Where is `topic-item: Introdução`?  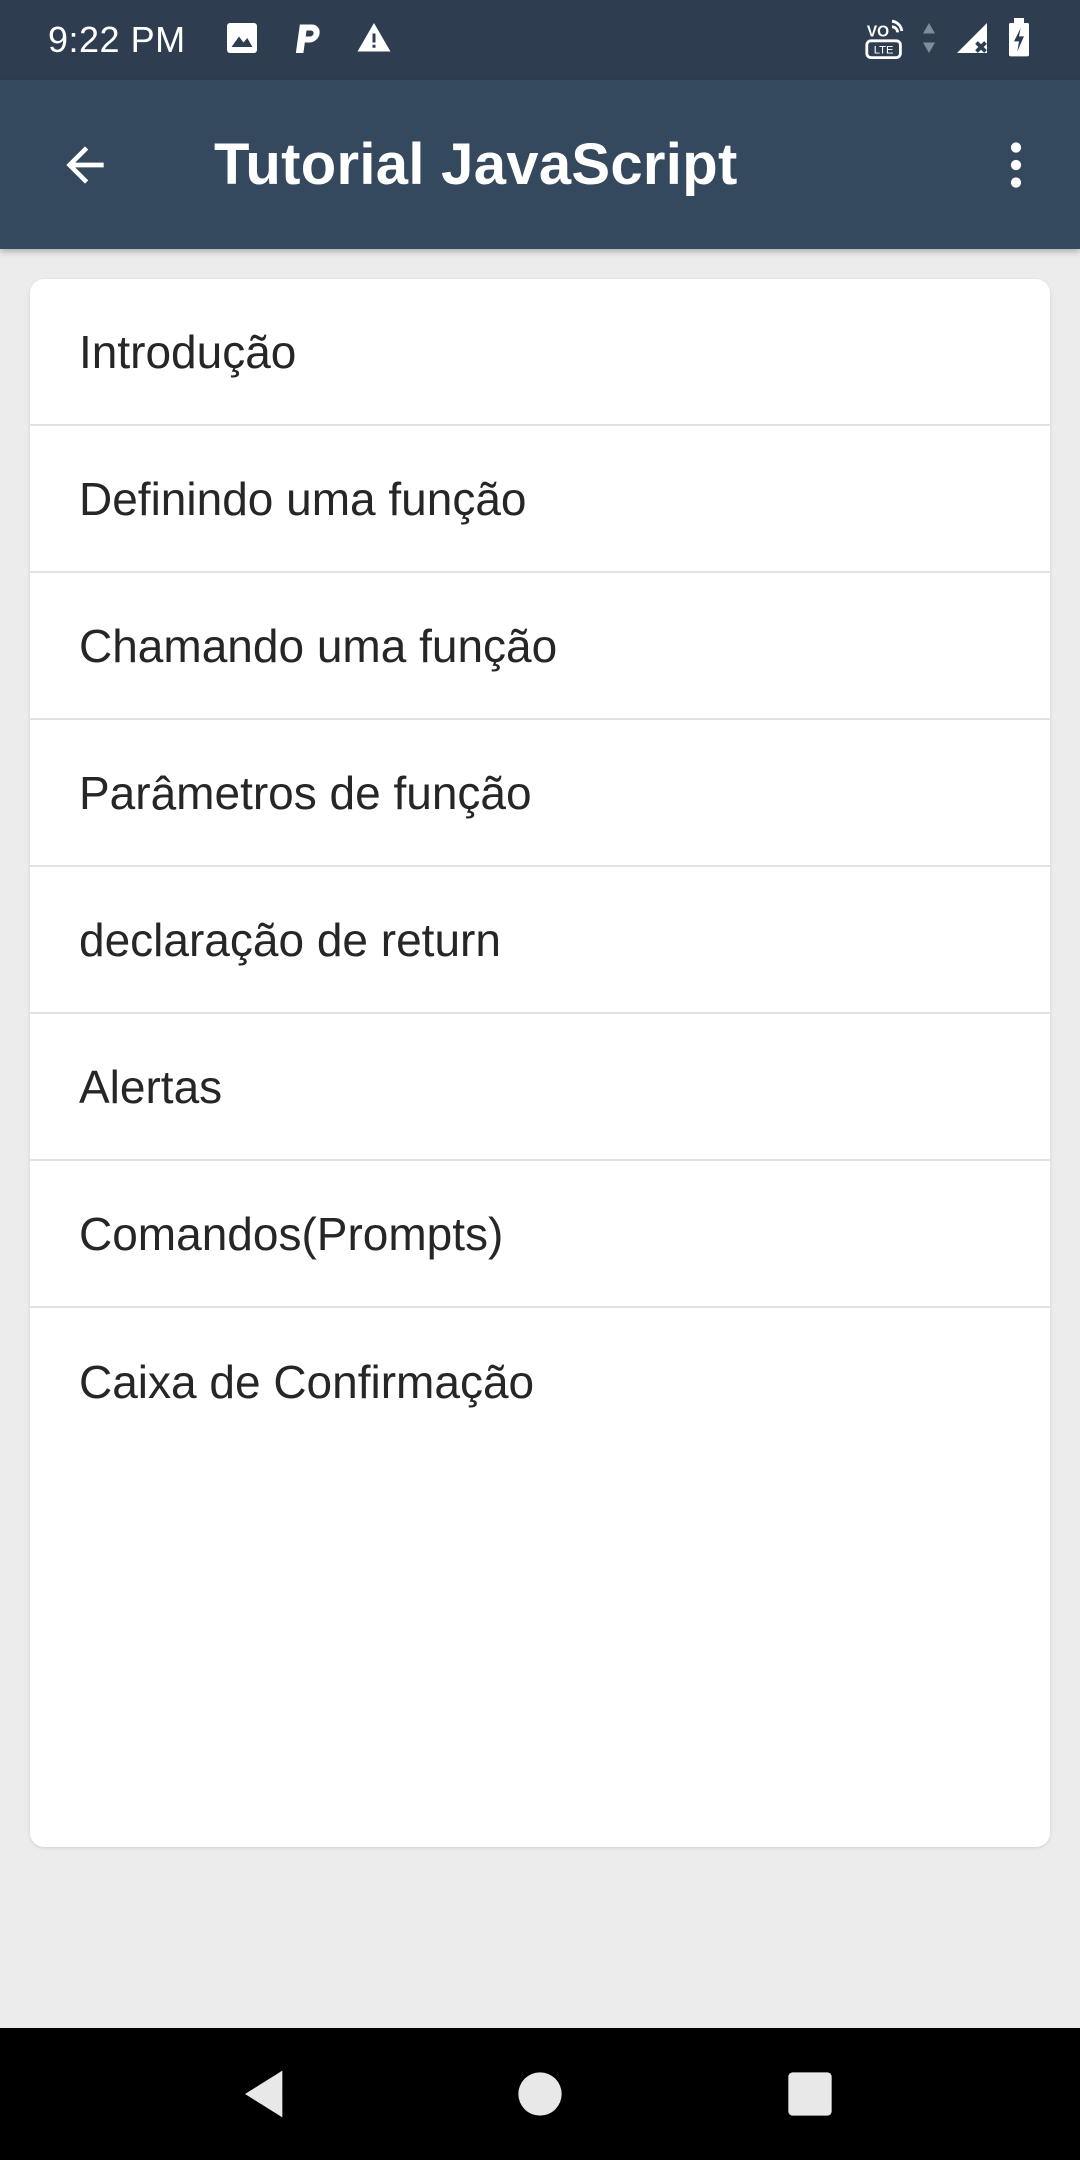
topic-item: Introdução is located at coordinates (540, 352).